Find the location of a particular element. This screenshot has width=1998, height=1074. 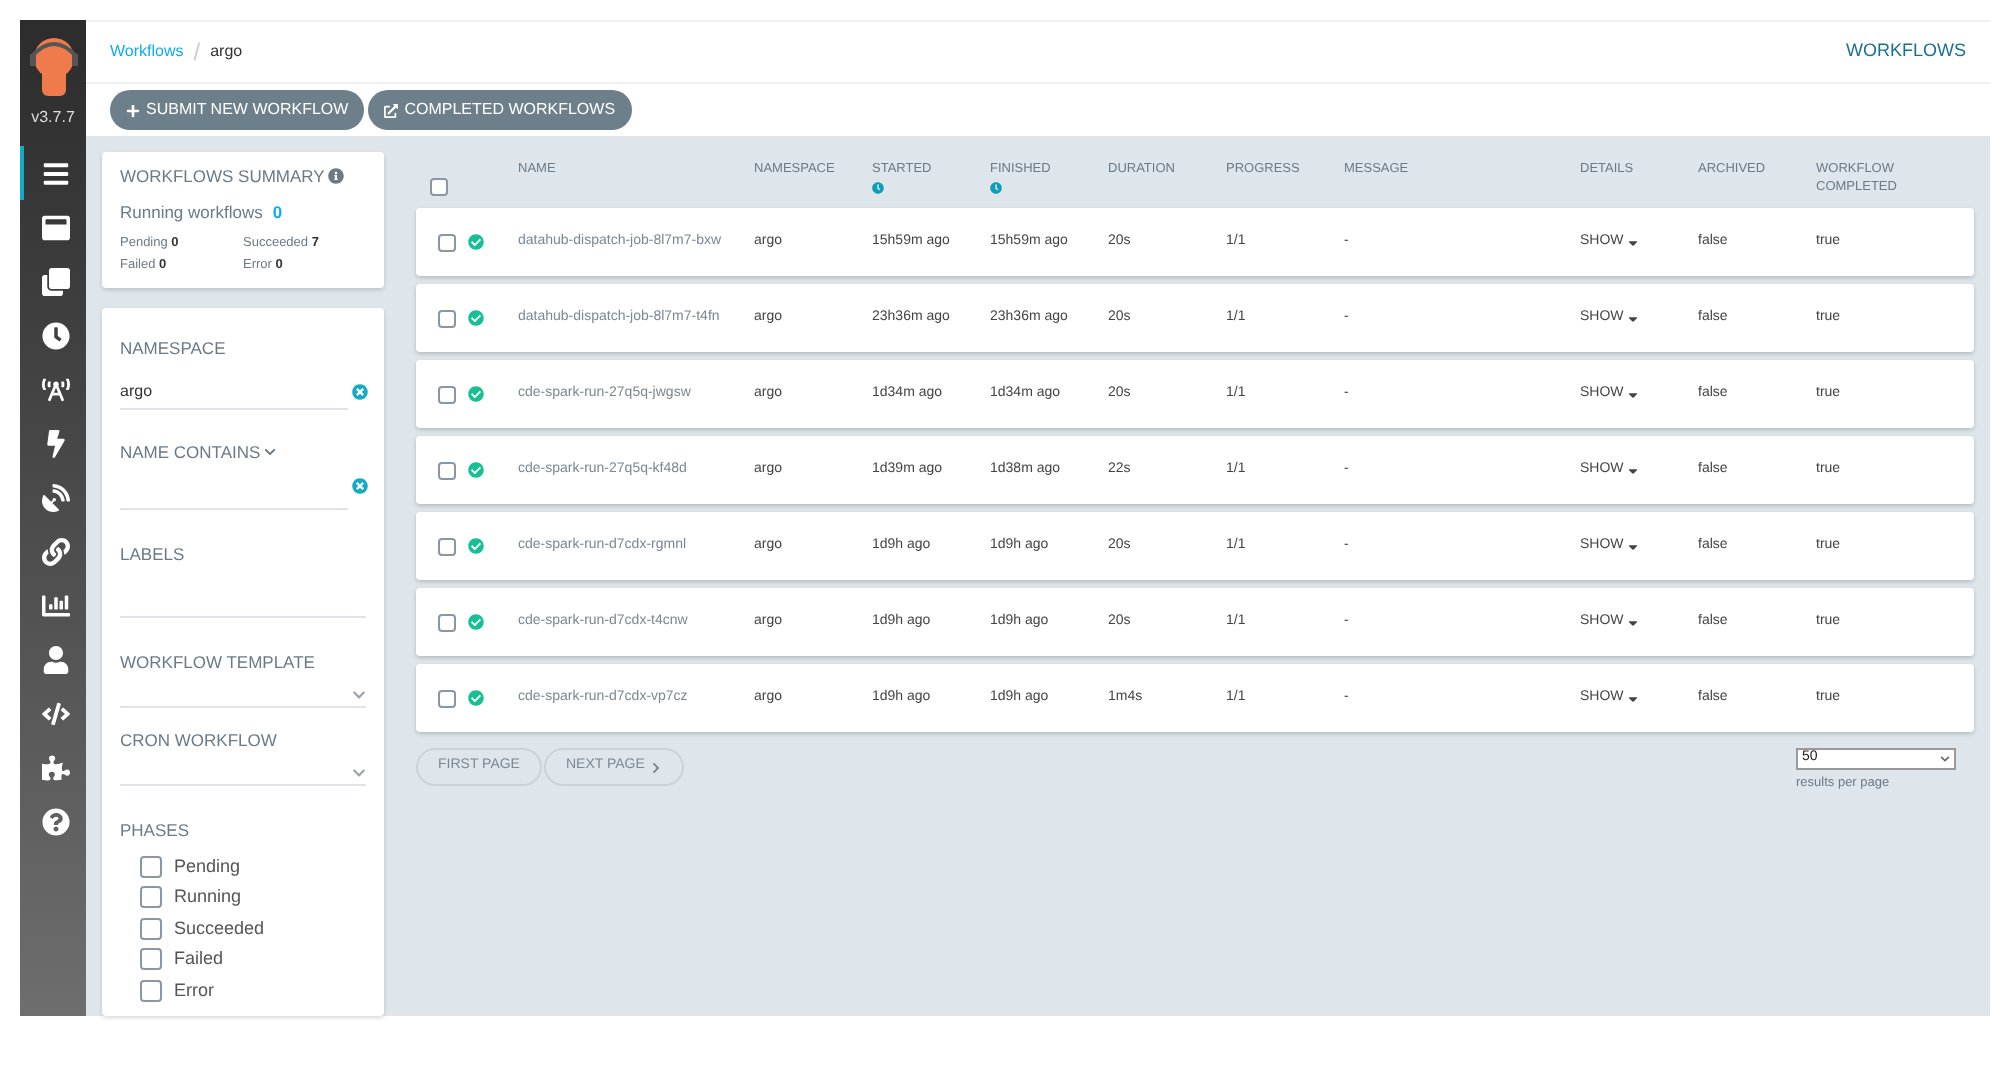

antenna-icon is located at coordinates (55, 389).